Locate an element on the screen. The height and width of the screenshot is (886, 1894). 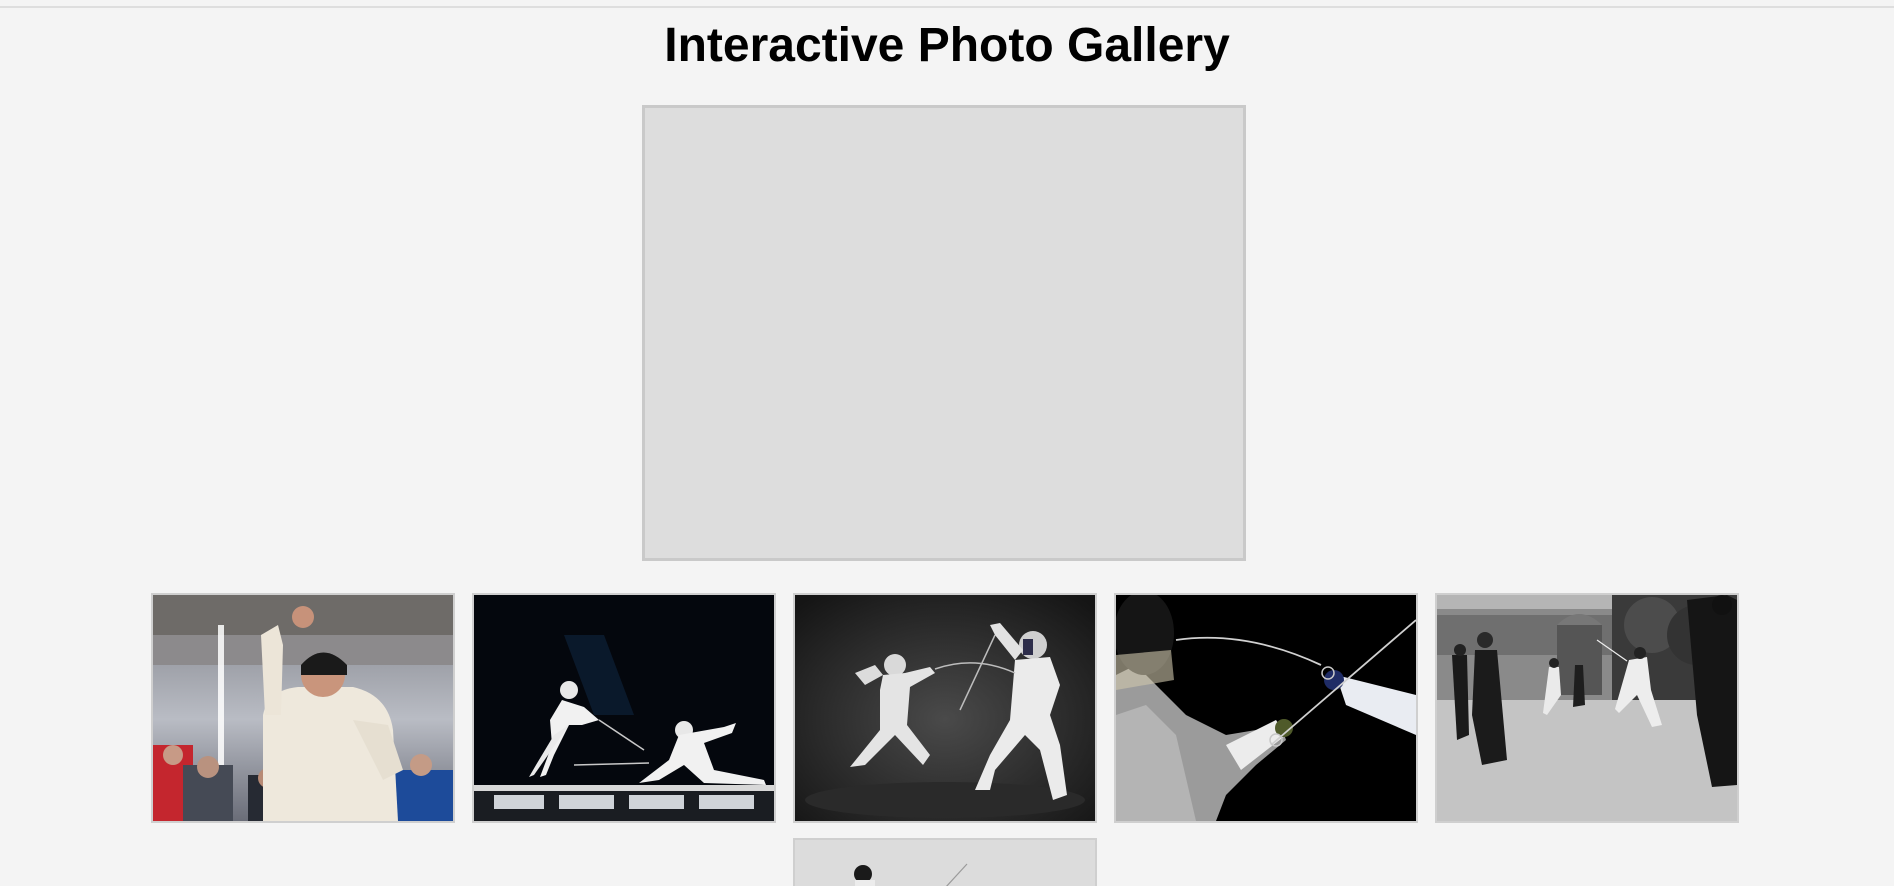
thumbnail-image-fencer-cropped is located at coordinates (945, 863).